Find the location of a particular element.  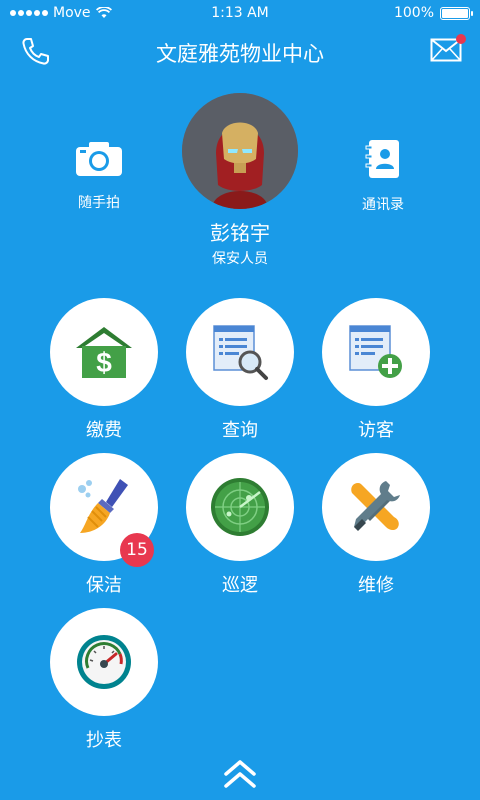

document-search-icon is located at coordinates (240, 352).